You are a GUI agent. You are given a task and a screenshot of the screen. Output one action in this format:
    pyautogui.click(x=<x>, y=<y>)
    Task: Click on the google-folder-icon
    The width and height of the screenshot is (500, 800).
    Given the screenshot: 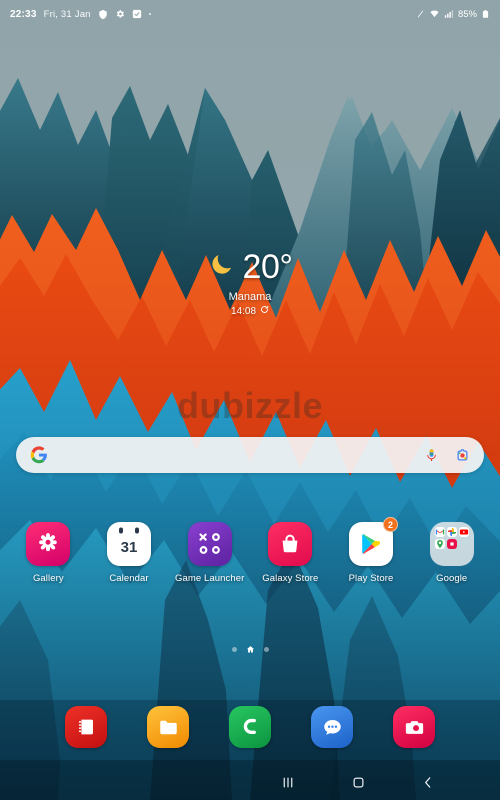 What is the action you would take?
    pyautogui.click(x=451, y=544)
    